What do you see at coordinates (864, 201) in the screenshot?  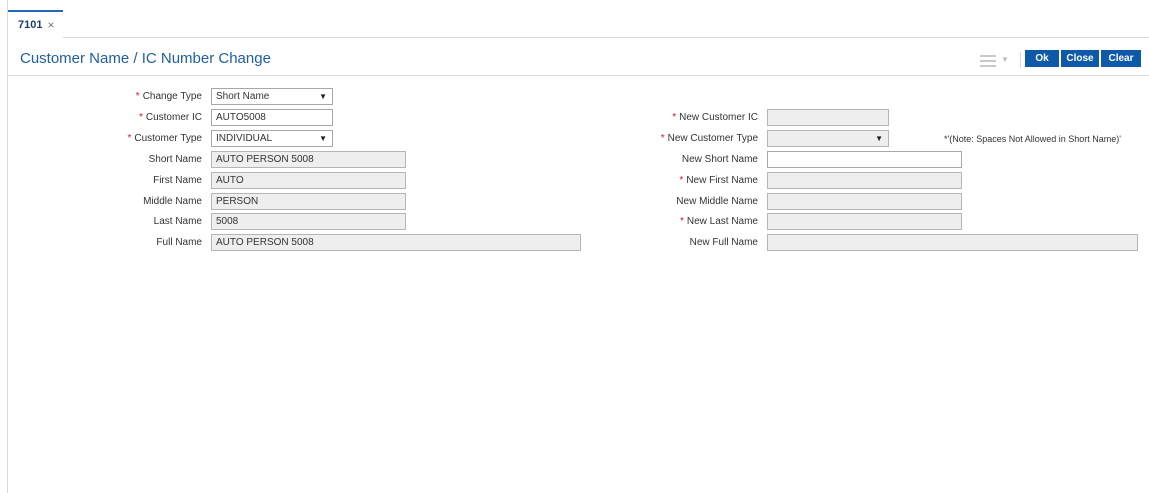 I see `new-middle-name-input` at bounding box center [864, 201].